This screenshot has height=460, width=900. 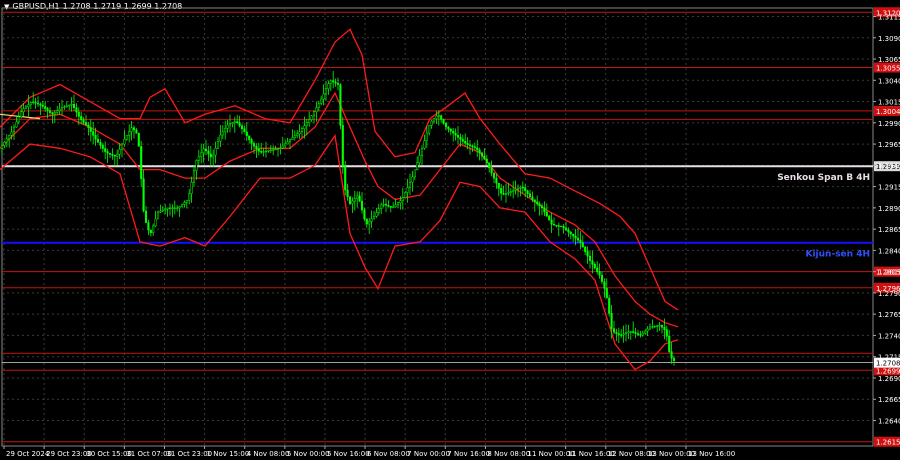 What do you see at coordinates (428, 454) in the screenshot?
I see `x-tick-label: 7 Nov 00:00` at bounding box center [428, 454].